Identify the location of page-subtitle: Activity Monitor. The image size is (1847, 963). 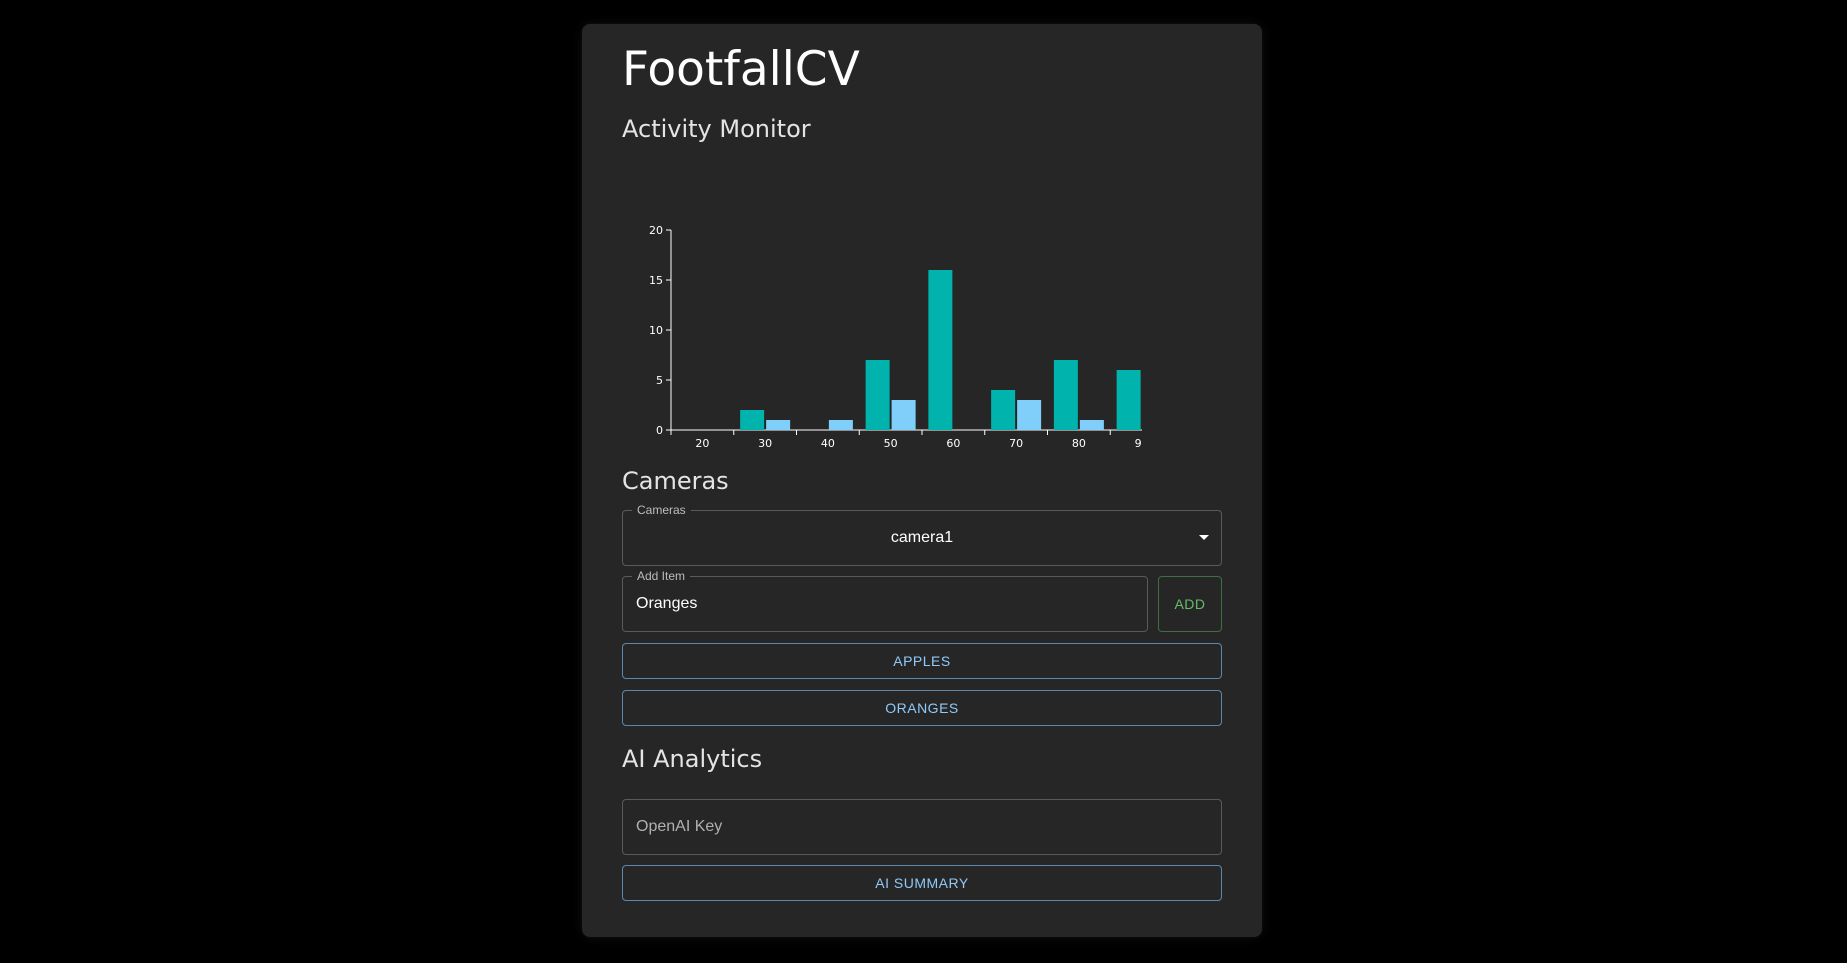
(716, 129).